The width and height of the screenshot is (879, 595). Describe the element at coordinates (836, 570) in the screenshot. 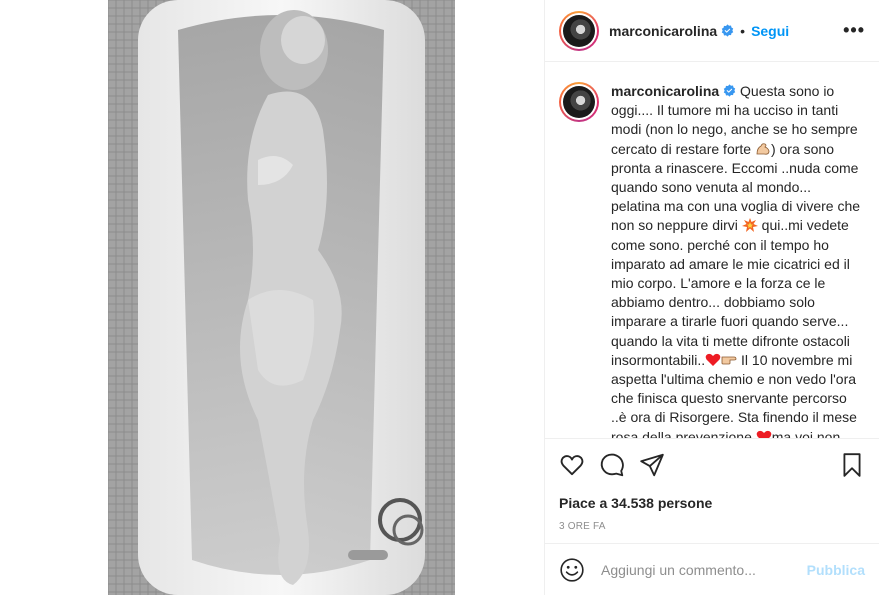

I see `publish-button: Pubblica` at that location.